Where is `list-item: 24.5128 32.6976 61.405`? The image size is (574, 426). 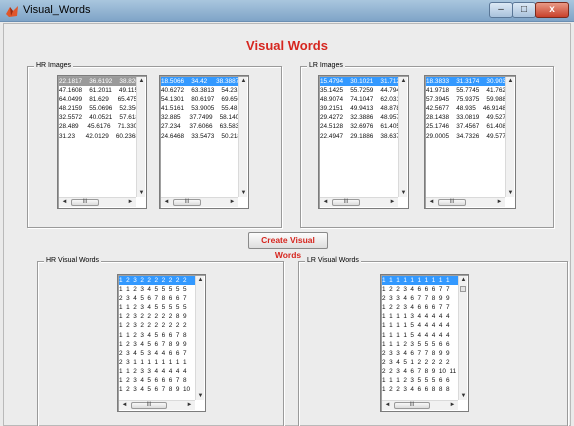
list-item: 24.5128 32.6976 61.405 is located at coordinates (359, 126).